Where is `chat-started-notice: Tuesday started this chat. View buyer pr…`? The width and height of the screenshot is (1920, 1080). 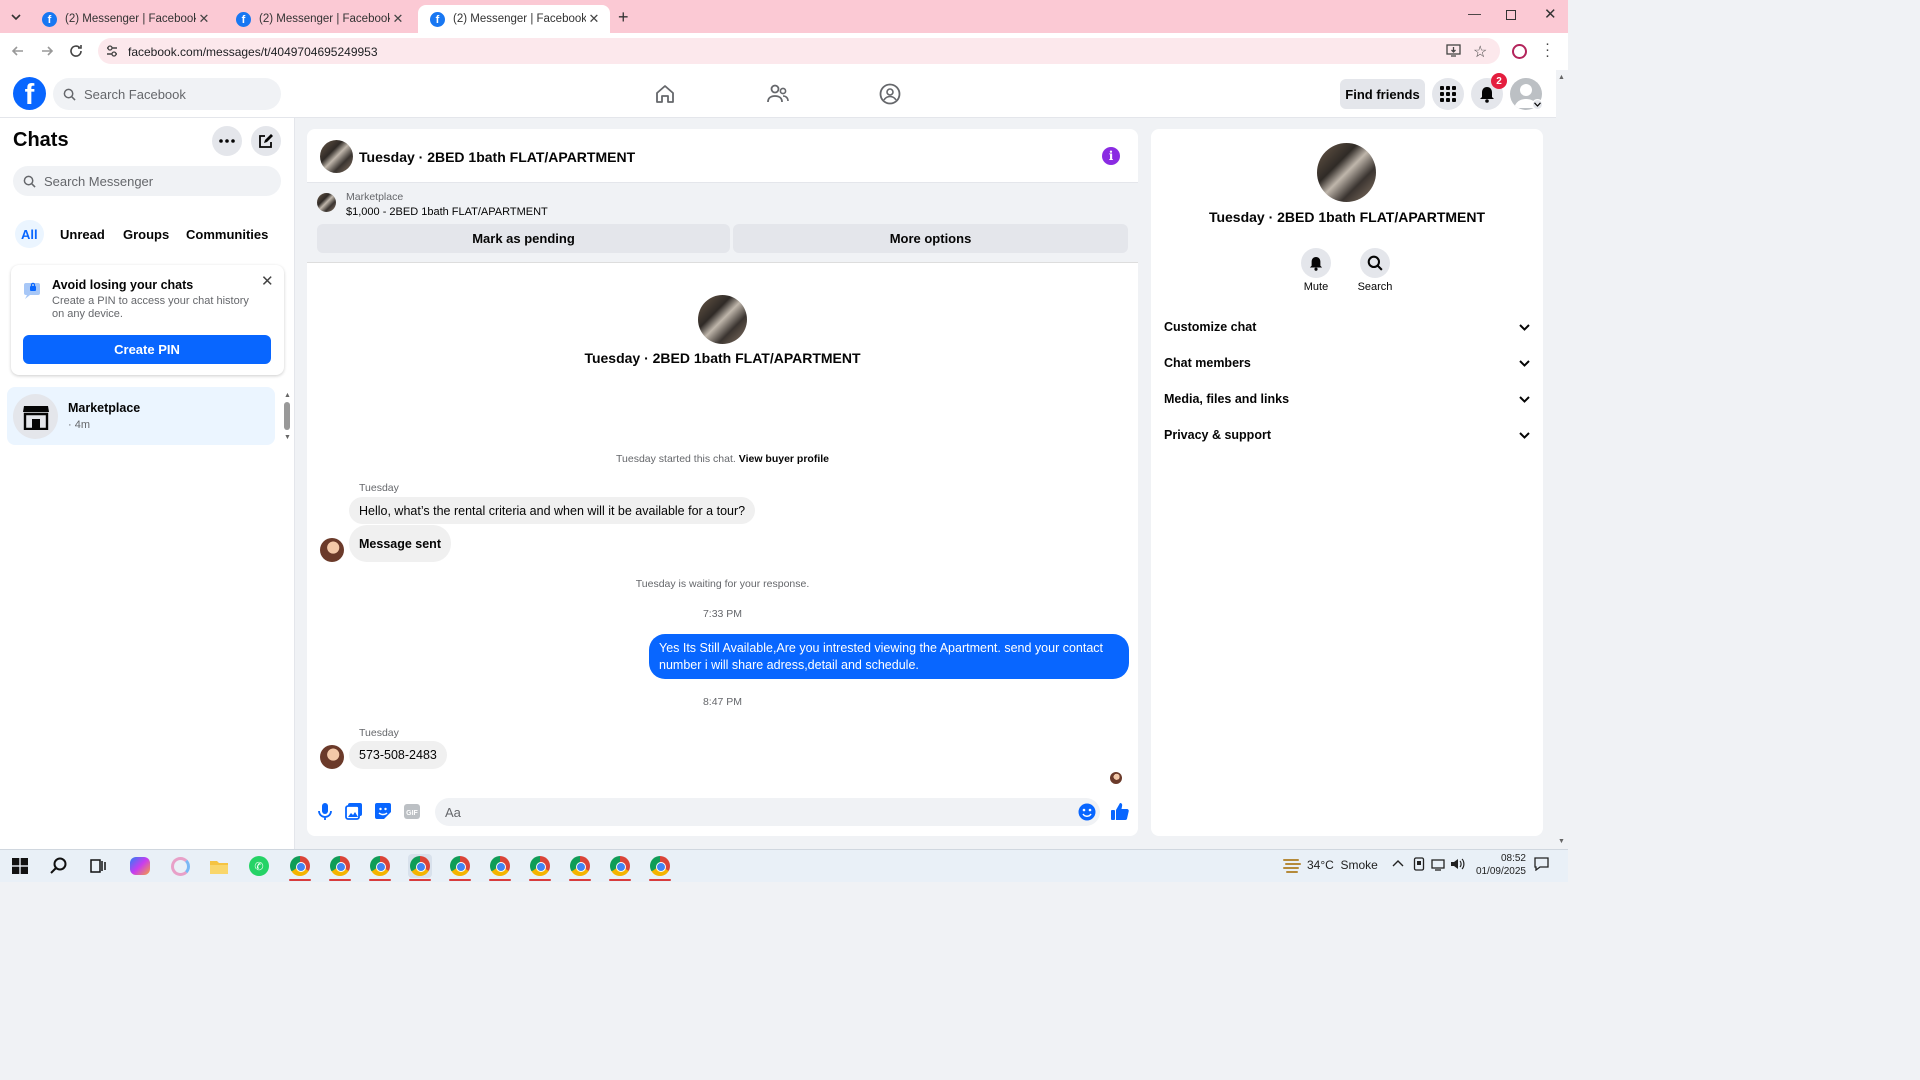 chat-started-notice: Tuesday started this chat. View buyer pr… is located at coordinates (722, 459).